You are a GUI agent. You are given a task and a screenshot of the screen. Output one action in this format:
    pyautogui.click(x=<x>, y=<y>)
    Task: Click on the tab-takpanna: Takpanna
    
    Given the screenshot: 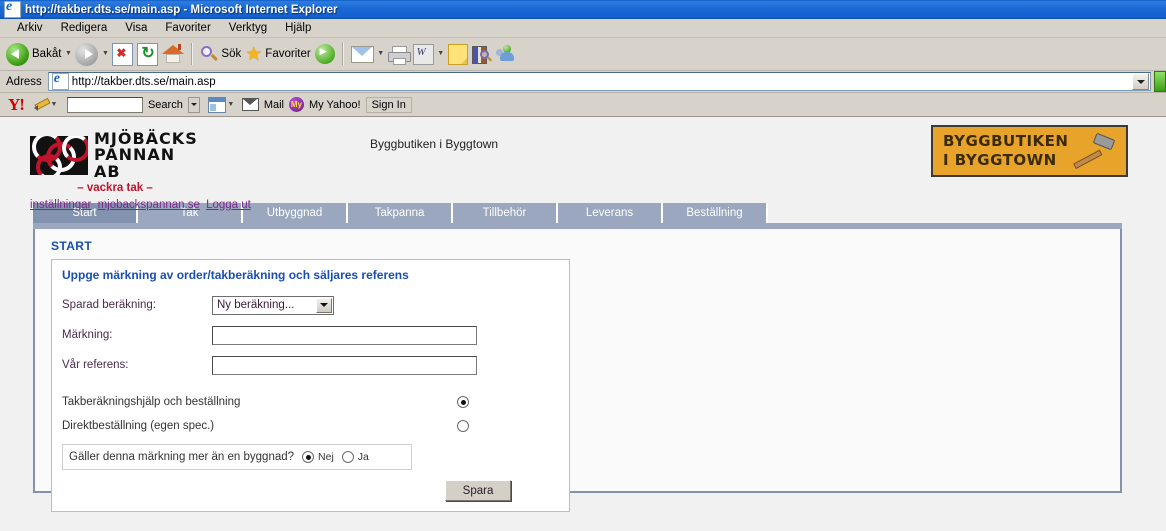 What is the action you would take?
    pyautogui.click(x=400, y=213)
    